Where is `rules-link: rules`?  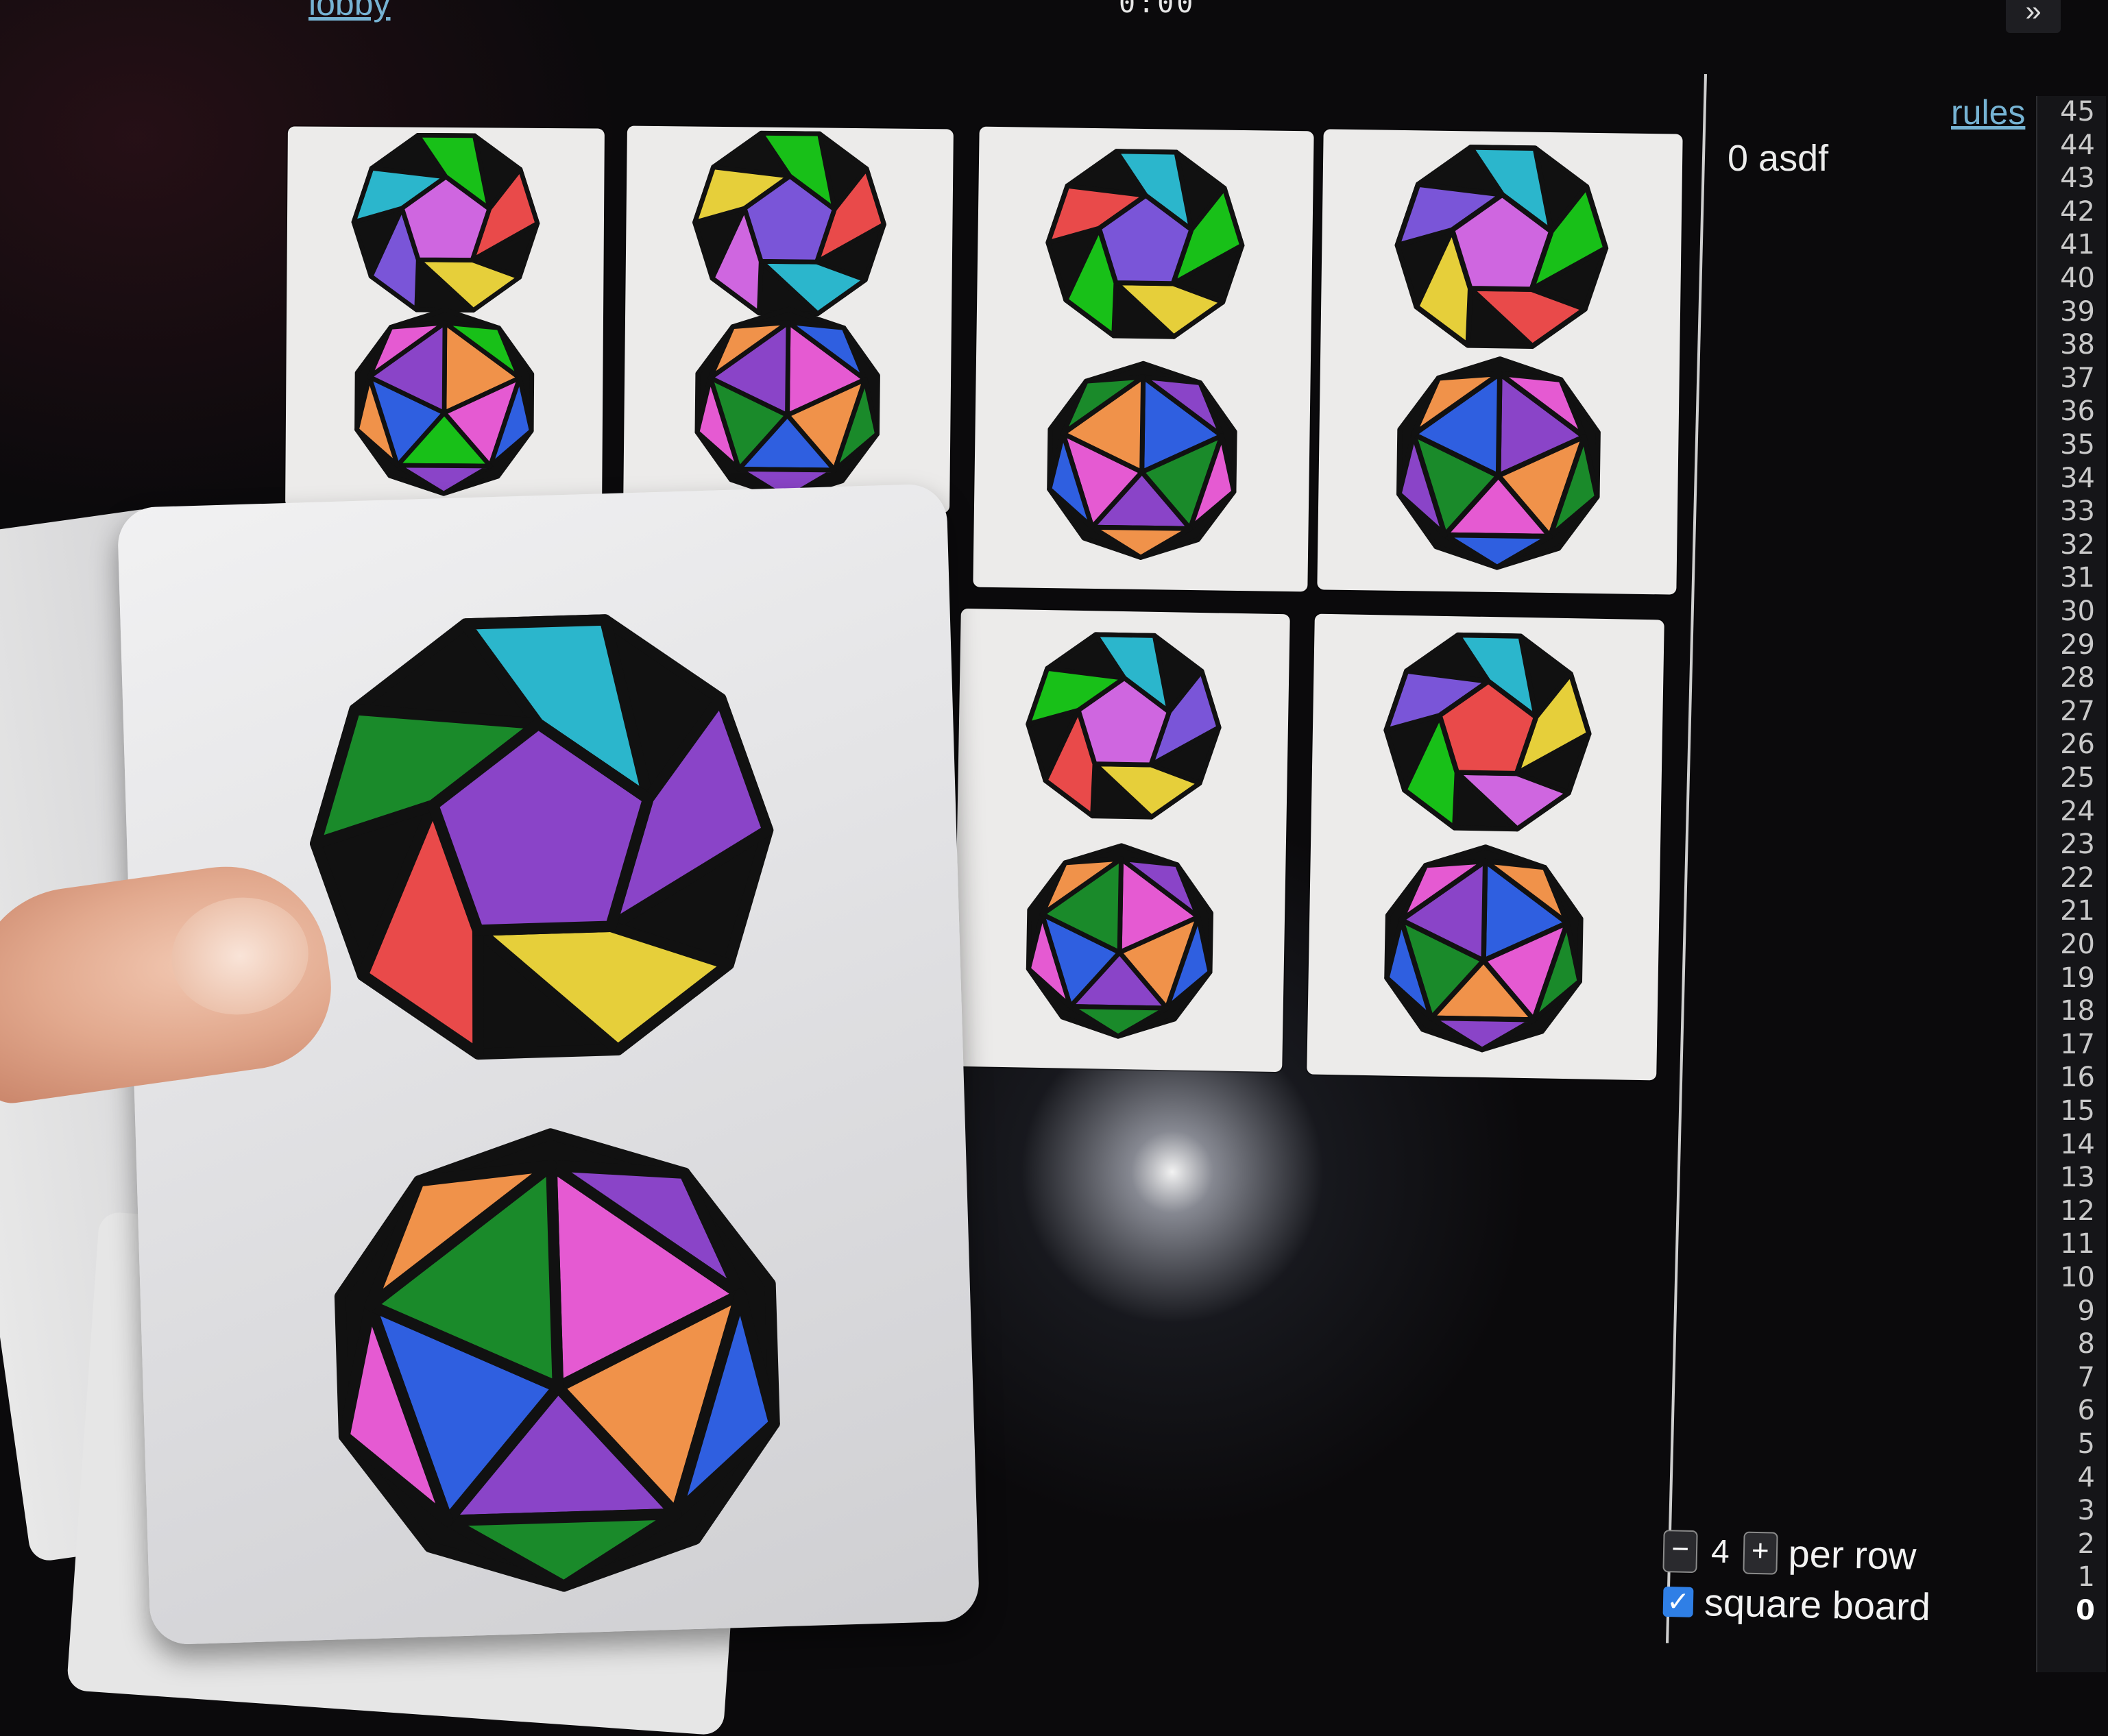
rules-link: rules is located at coordinates (1988, 113).